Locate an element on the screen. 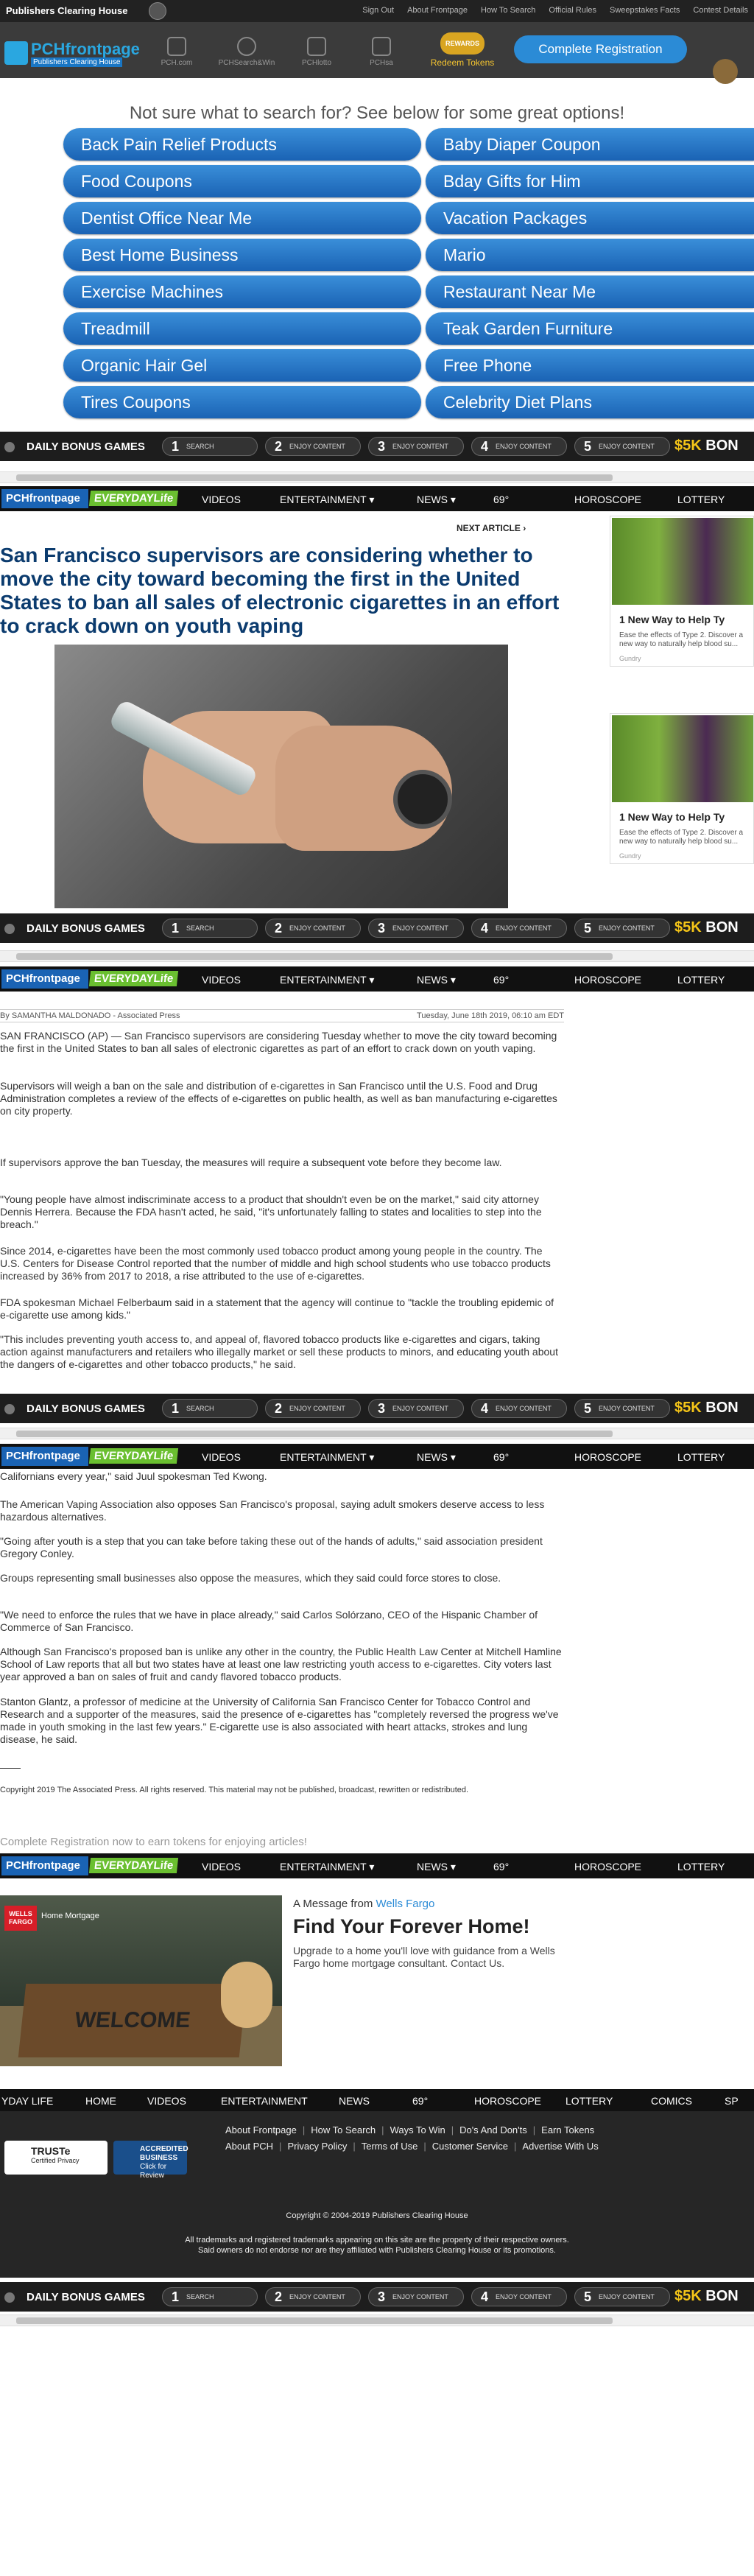  suggestion-pill: Tires Coupons is located at coordinates (242, 402).